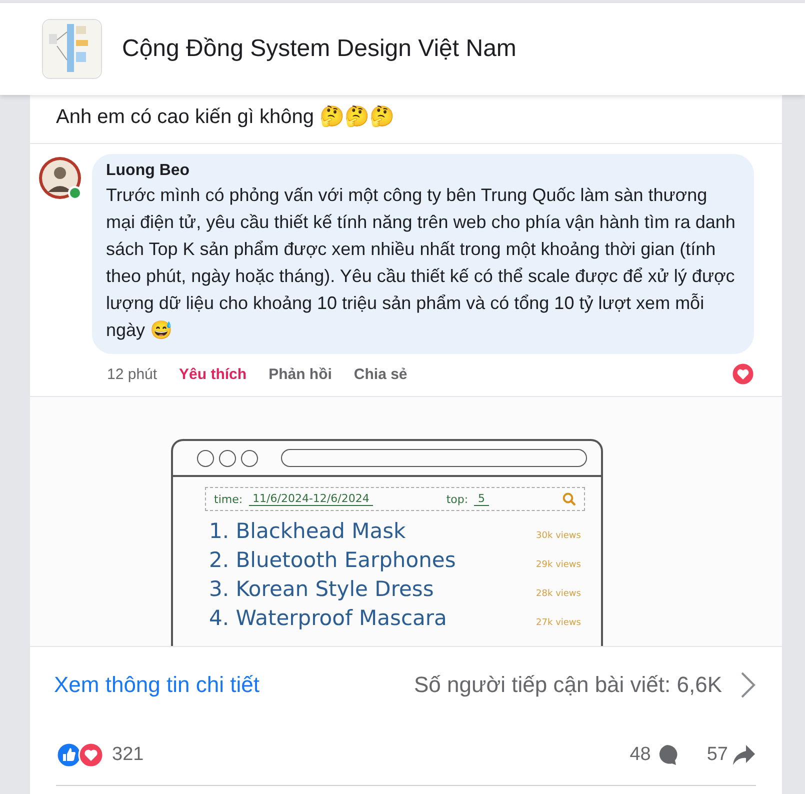 This screenshot has height=794, width=805. Describe the element at coordinates (558, 565) in the screenshot. I see `view-count: 29k views` at that location.